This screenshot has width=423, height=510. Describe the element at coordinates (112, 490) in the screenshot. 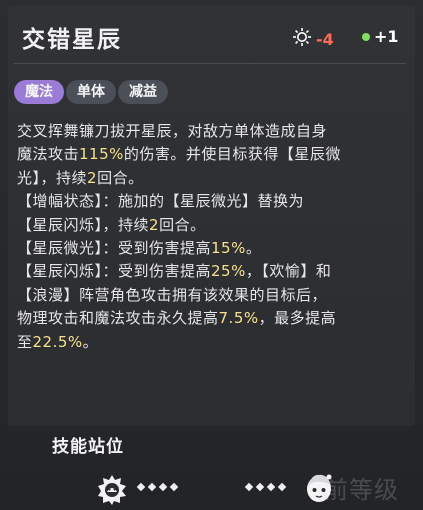

I see `caster-emblem-icon` at that location.